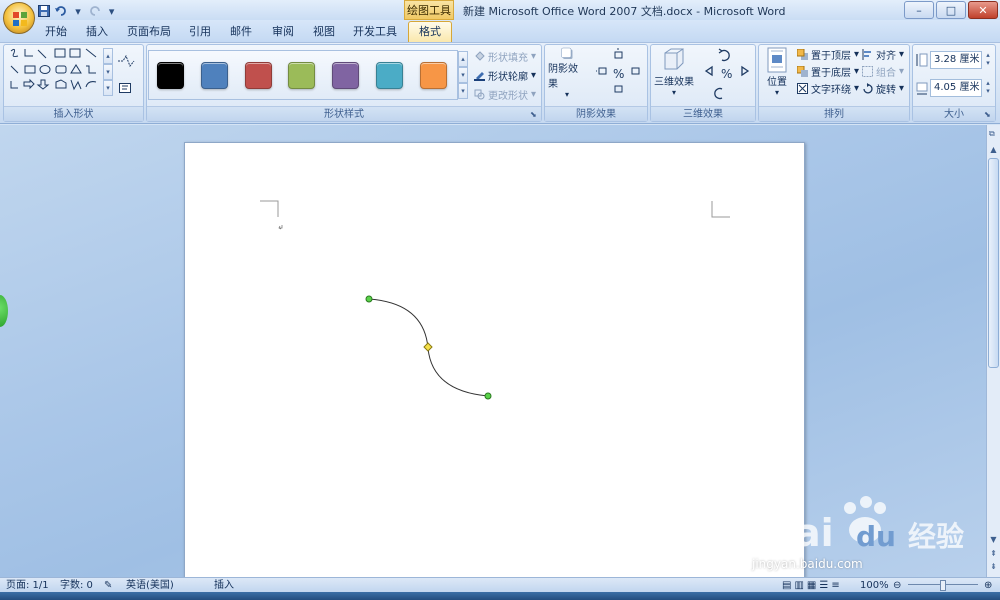 The width and height of the screenshot is (1000, 600). What do you see at coordinates (76, 585) in the screenshot?
I see `status-word-count: 字数: 0` at bounding box center [76, 585].